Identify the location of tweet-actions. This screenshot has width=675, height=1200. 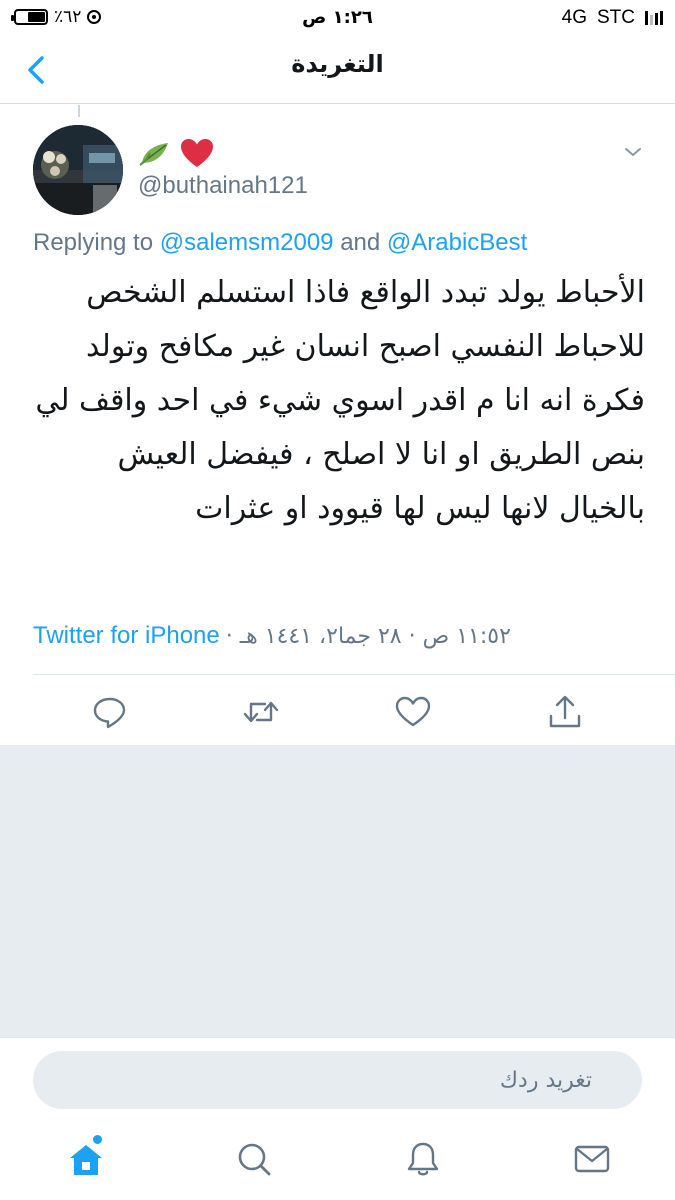
(337, 712).